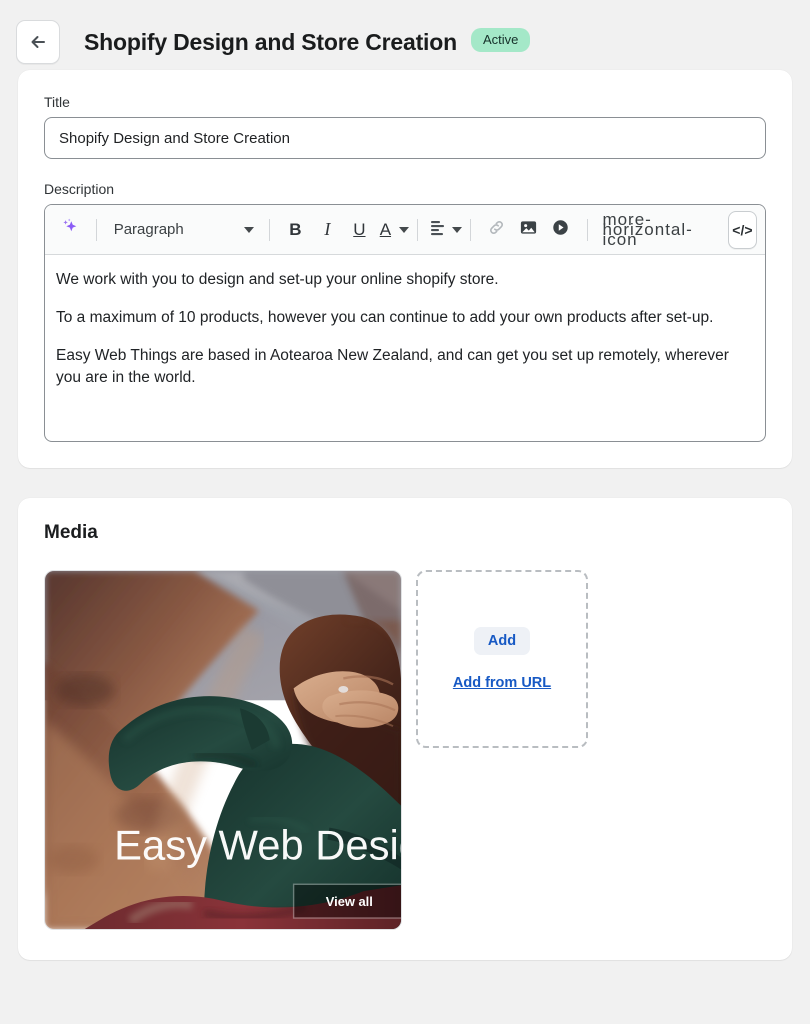 The width and height of the screenshot is (810, 1024). Describe the element at coordinates (295, 230) in the screenshot. I see `bold-button: B` at that location.